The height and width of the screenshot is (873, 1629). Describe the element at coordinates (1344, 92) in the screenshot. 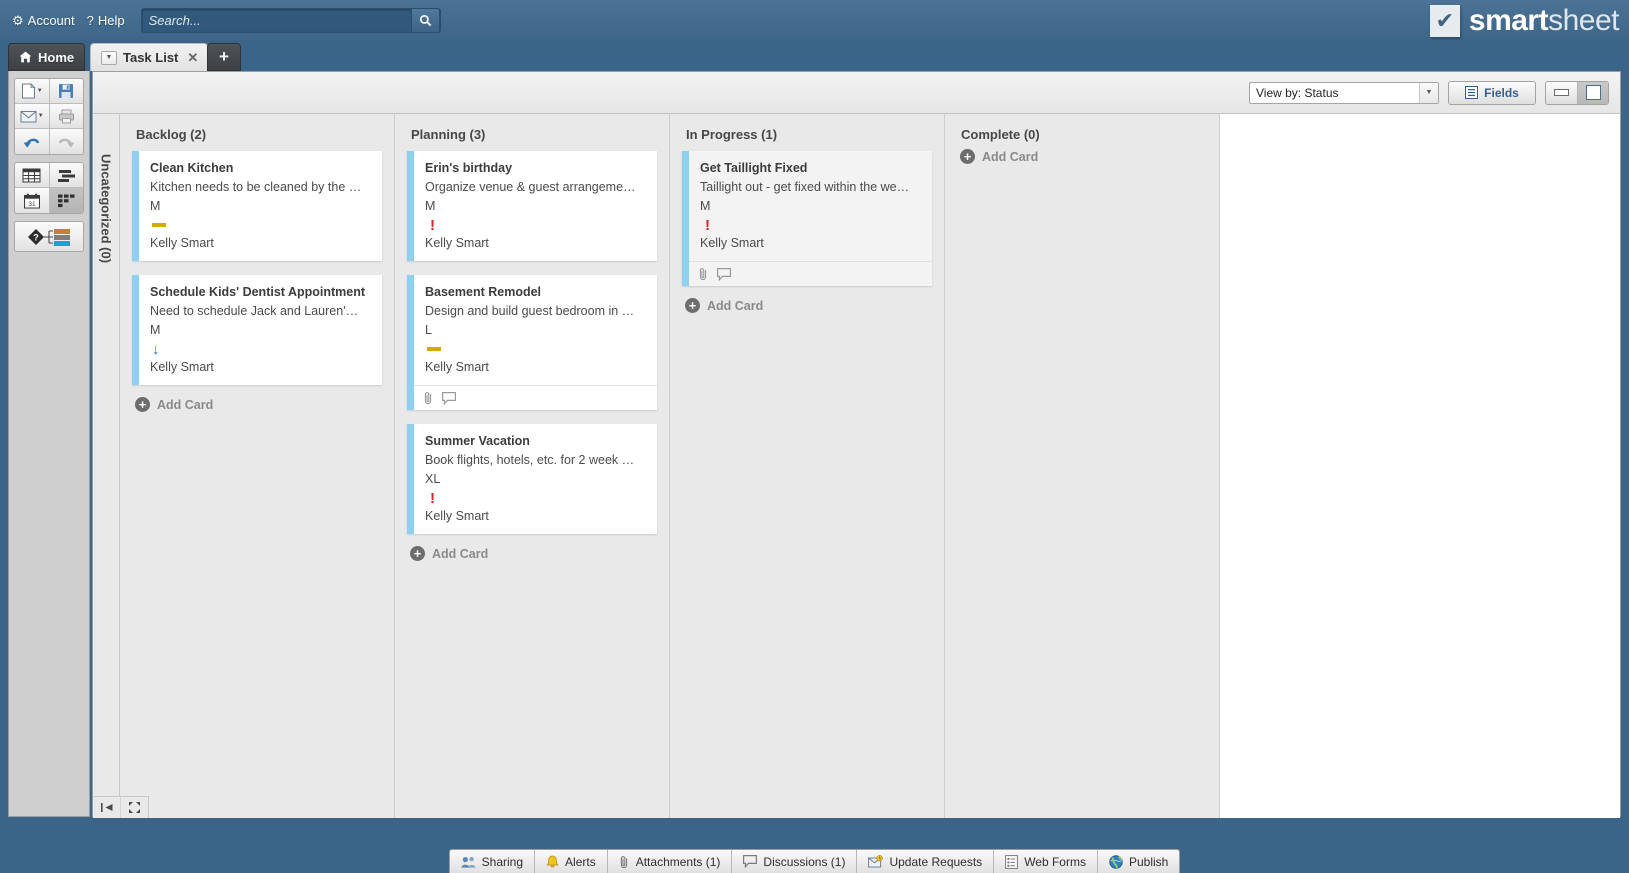

I see `view-by-dropdown: View by: Status ▼` at that location.